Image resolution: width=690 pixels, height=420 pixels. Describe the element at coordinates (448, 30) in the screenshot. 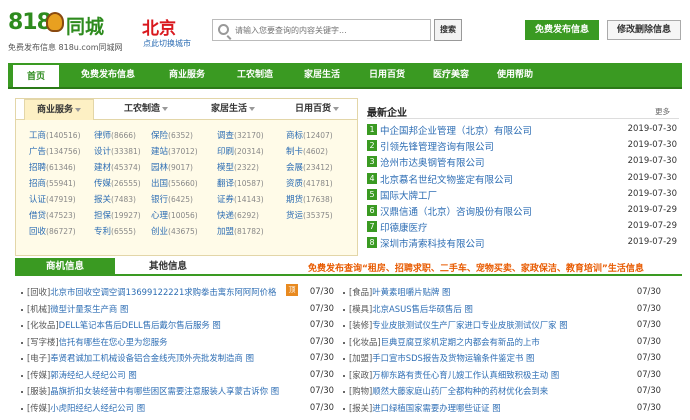

I see `search-button: 搜索` at that location.